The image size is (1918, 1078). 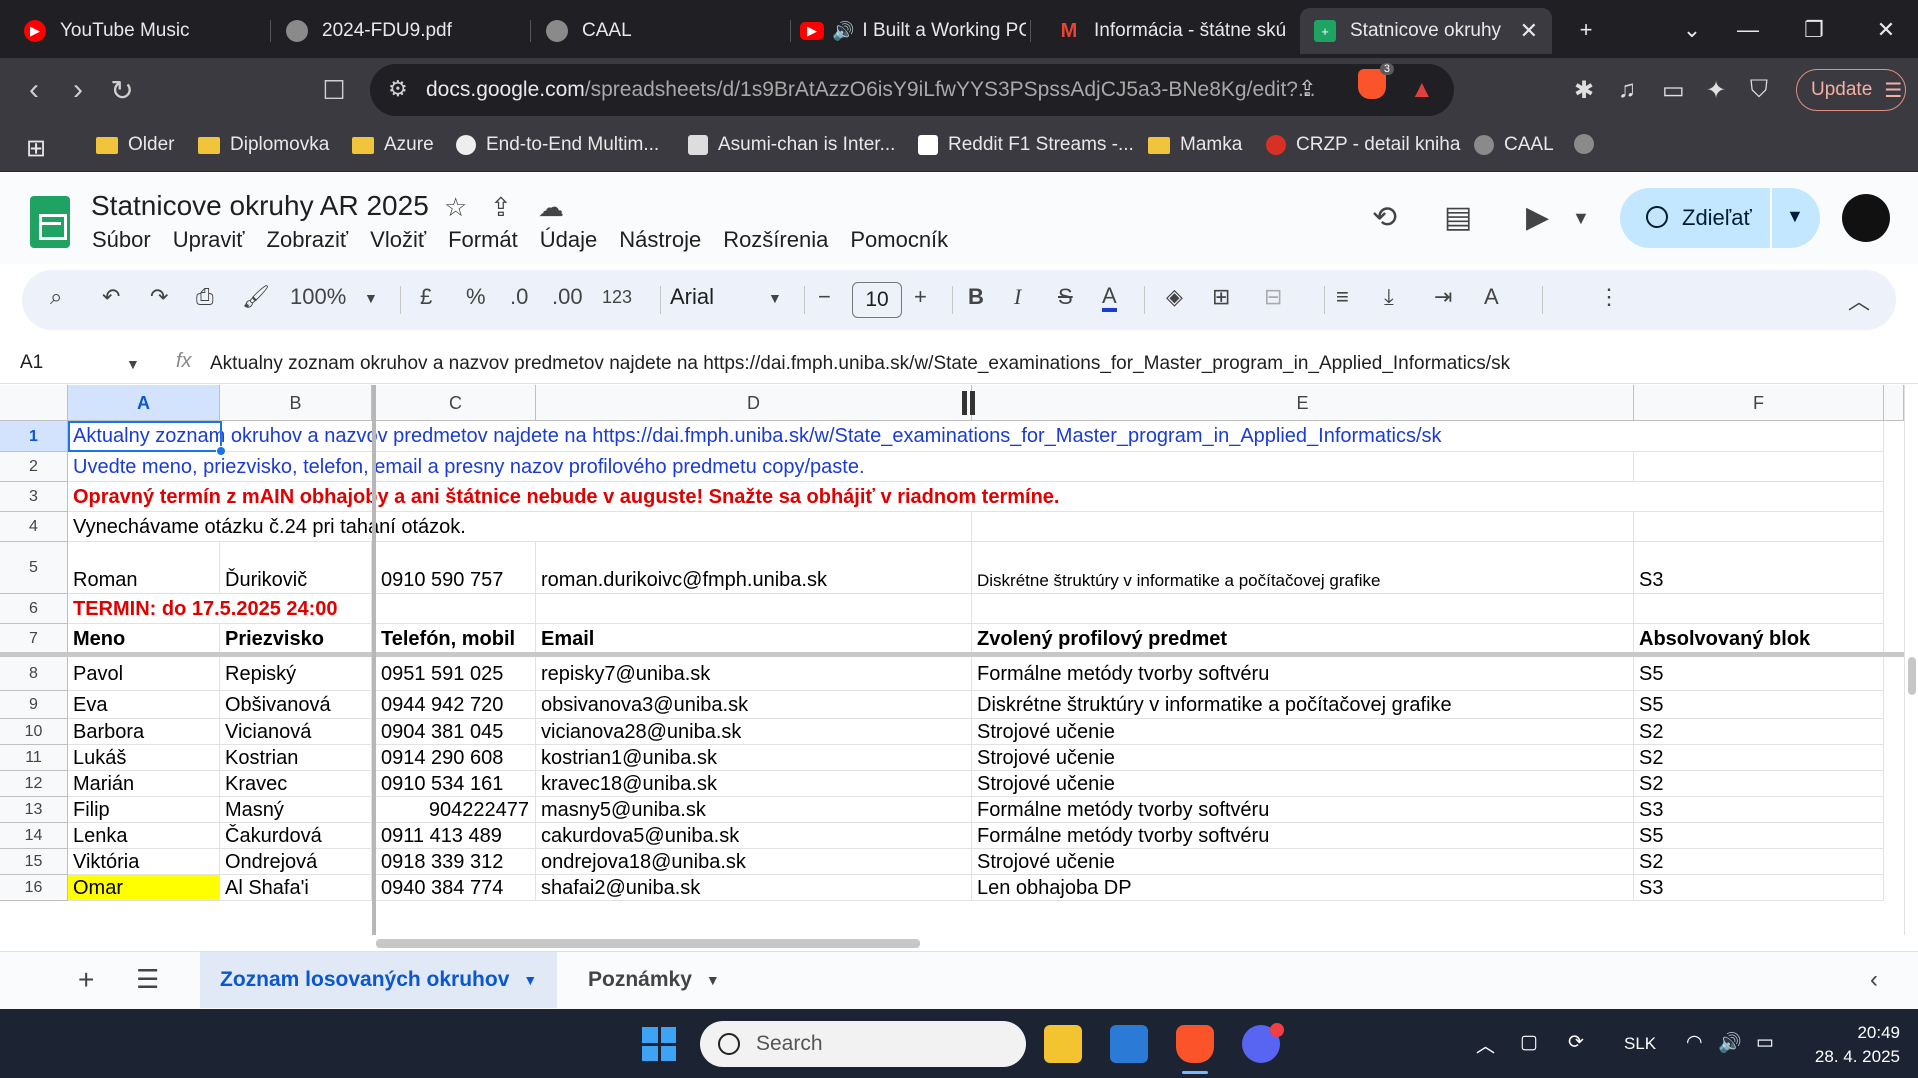 I want to click on cell-predmet: Len obhajoba DP, so click(x=1303, y=888).